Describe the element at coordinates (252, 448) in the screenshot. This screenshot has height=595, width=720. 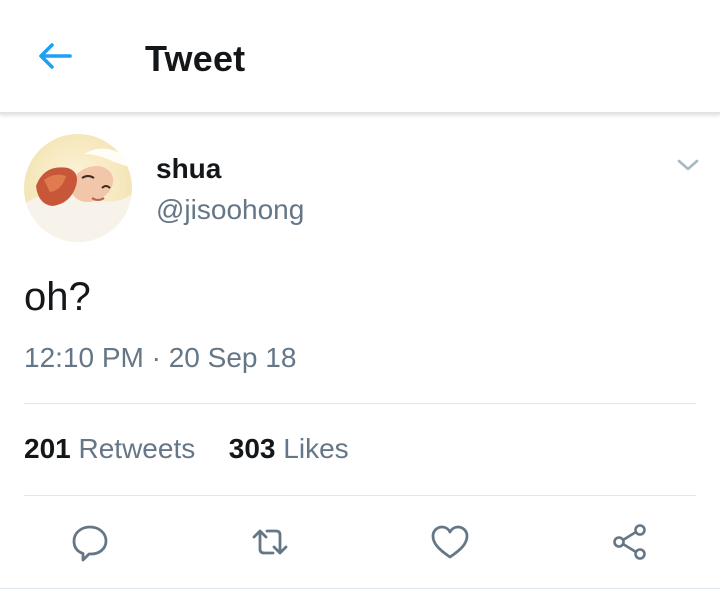
I see `likes-count: 303` at that location.